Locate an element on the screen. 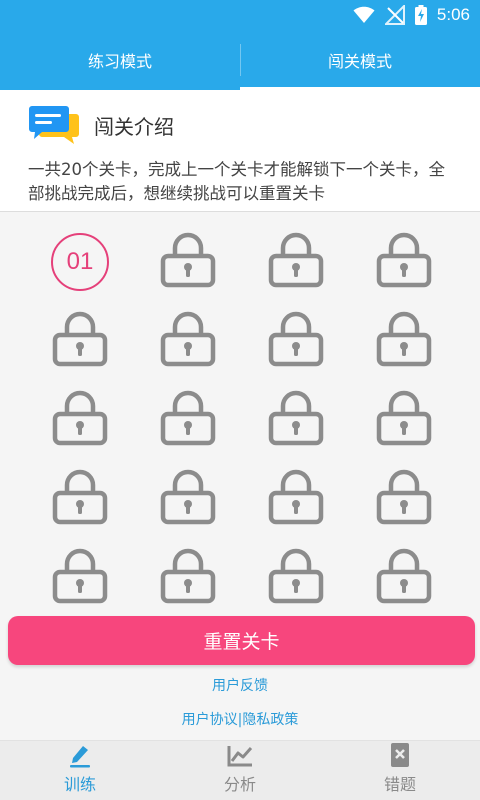 This screenshot has width=480, height=800. pencil-icon is located at coordinates (80, 757).